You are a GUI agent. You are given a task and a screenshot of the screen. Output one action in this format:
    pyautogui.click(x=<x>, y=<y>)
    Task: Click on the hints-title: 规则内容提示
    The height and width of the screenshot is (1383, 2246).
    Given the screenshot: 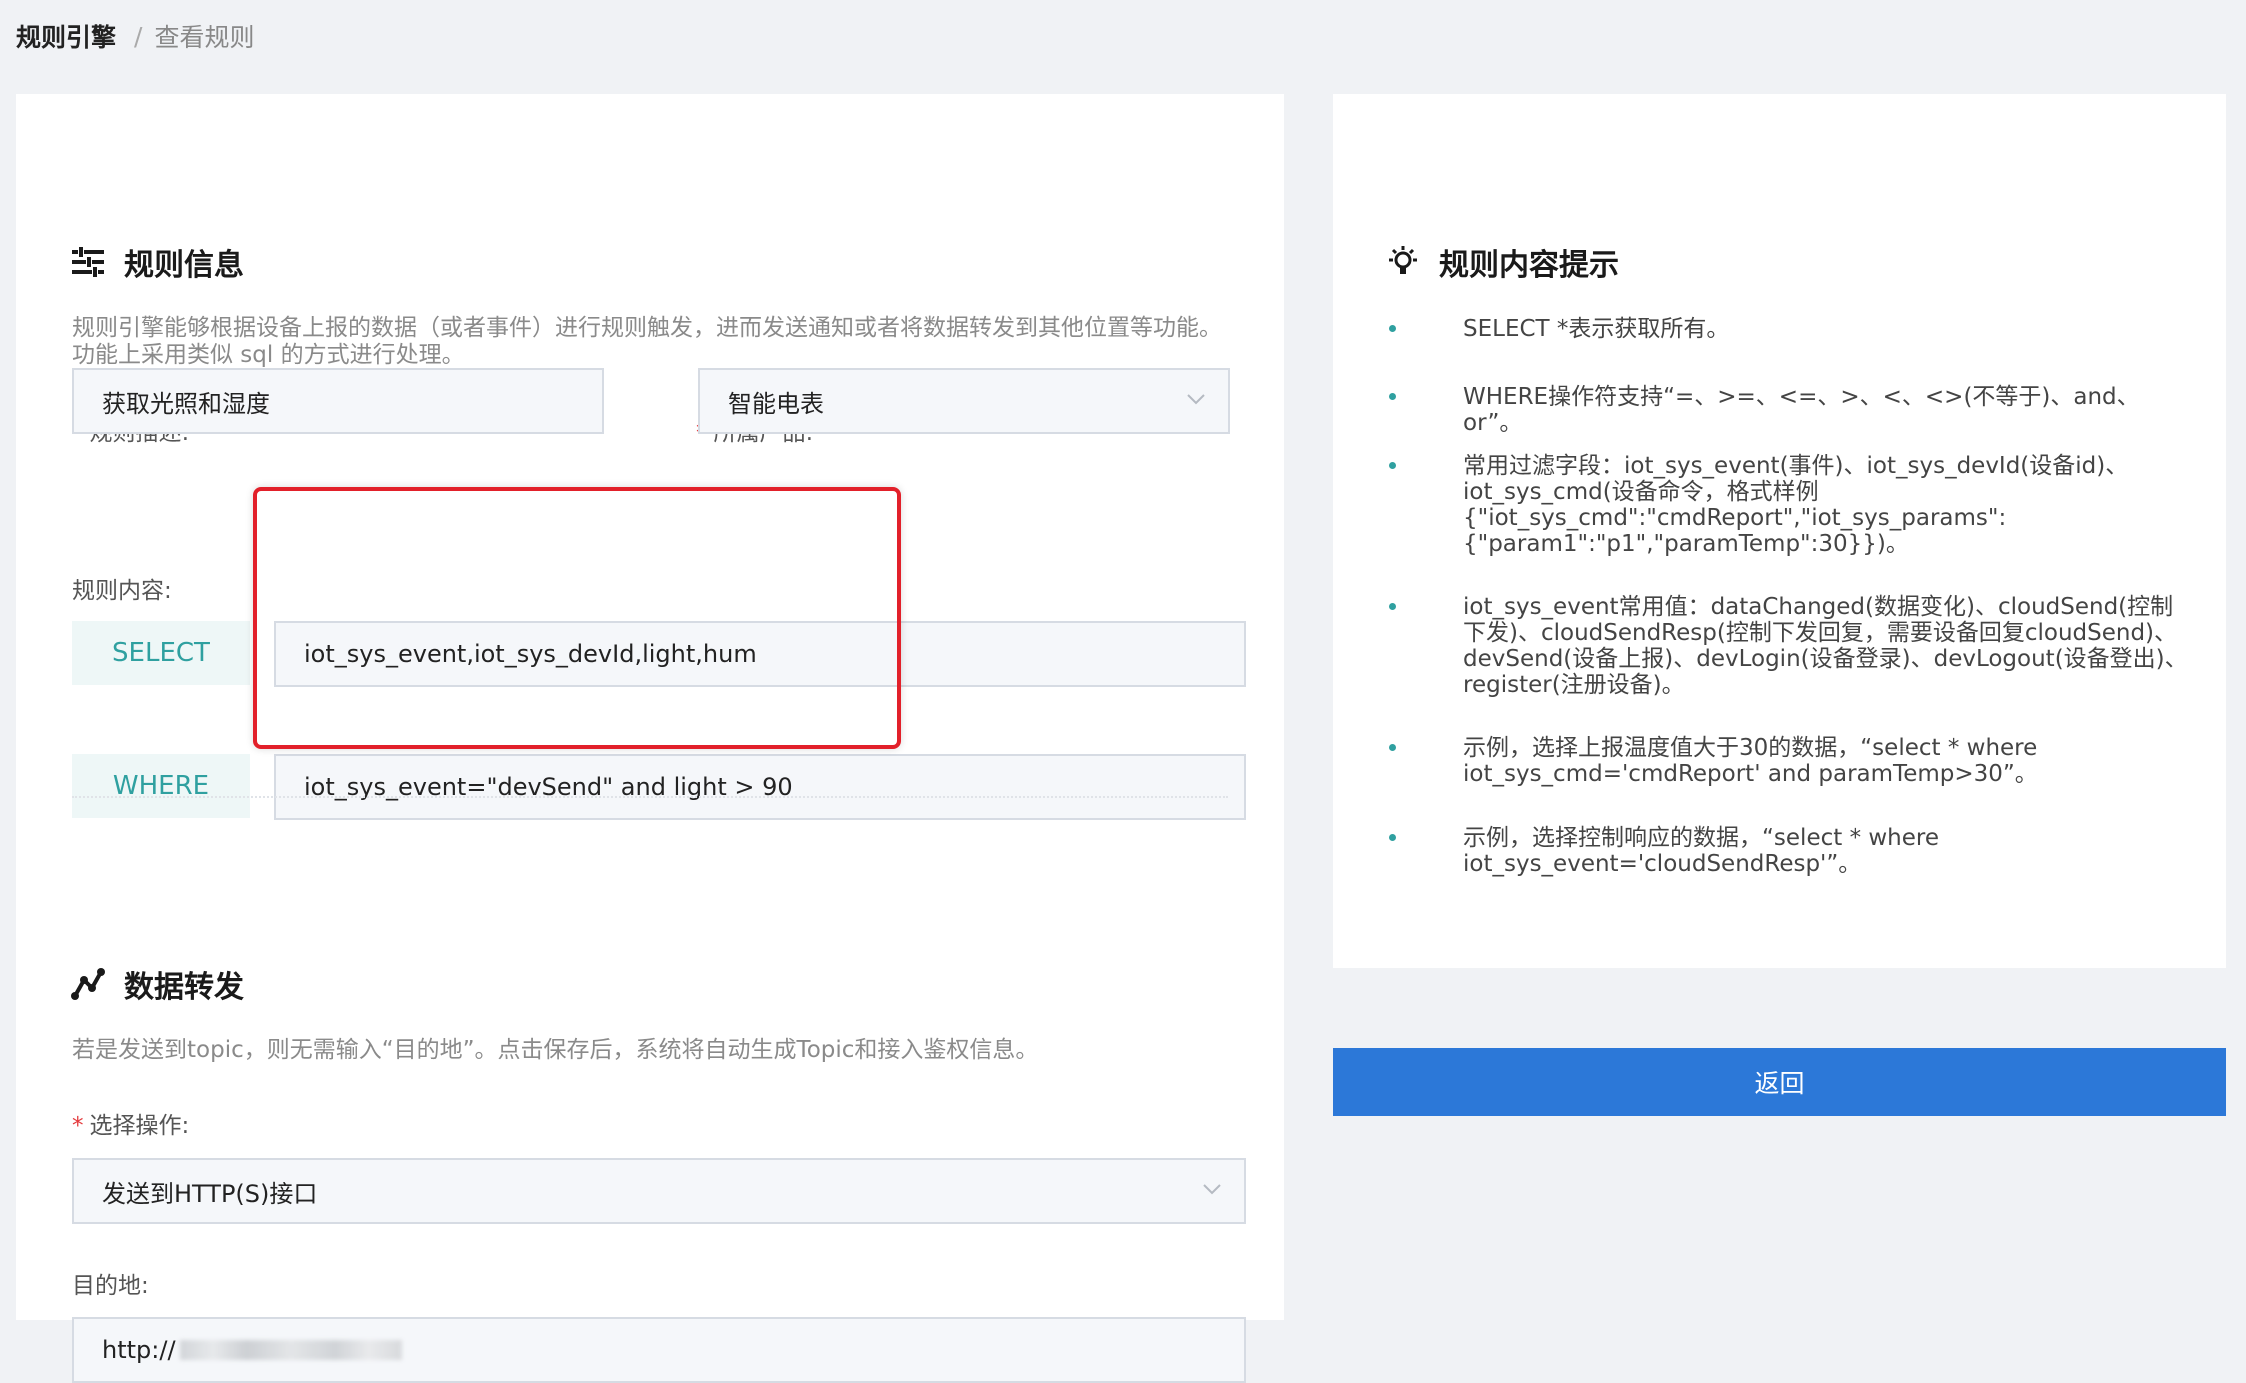 What is the action you would take?
    pyautogui.click(x=1529, y=265)
    